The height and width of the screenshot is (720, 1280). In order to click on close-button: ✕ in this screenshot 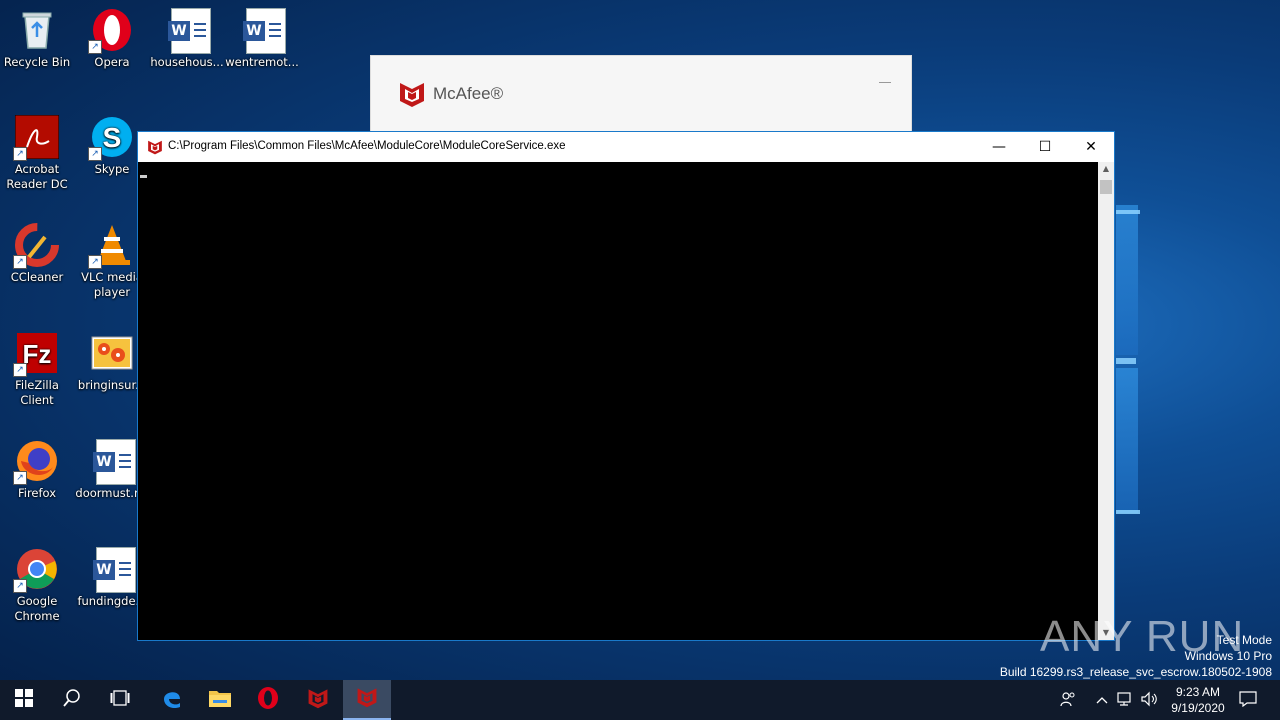, I will do `click(1091, 147)`.